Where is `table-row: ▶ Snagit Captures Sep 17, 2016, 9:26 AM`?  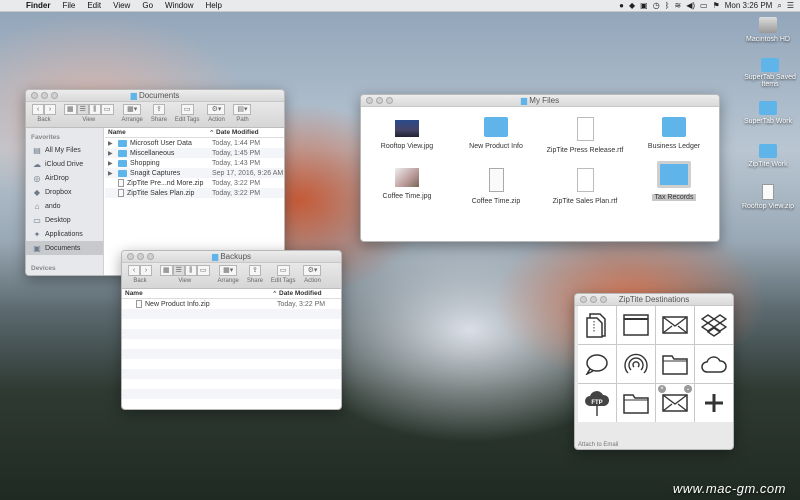 table-row: ▶ Snagit Captures Sep 17, 2016, 9:26 AM is located at coordinates (194, 173).